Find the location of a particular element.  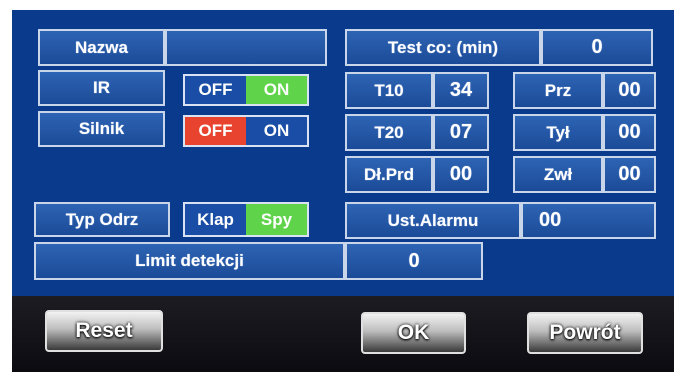

ust-alarmu-label: Ust.Alarmu is located at coordinates (433, 220).